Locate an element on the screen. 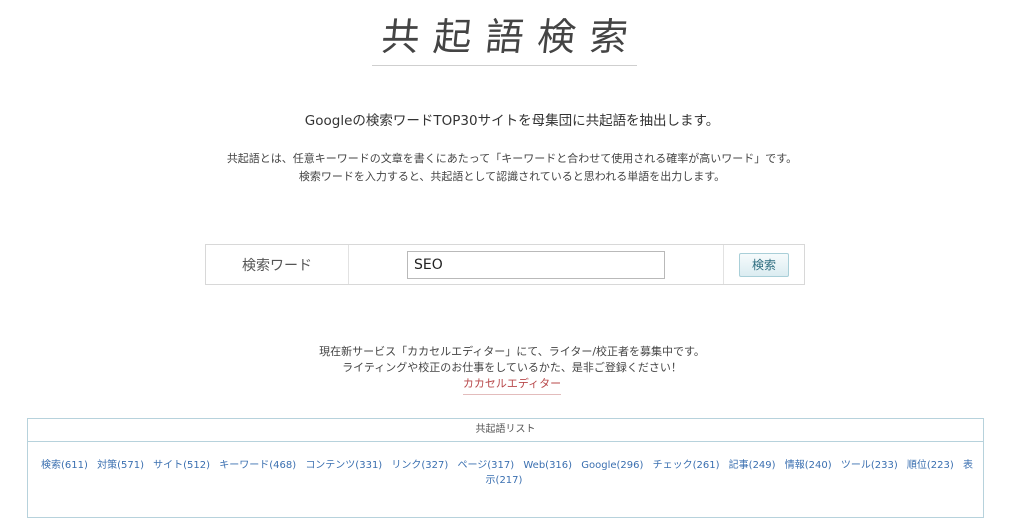 The height and width of the screenshot is (518, 1024). search-input is located at coordinates (536, 264).